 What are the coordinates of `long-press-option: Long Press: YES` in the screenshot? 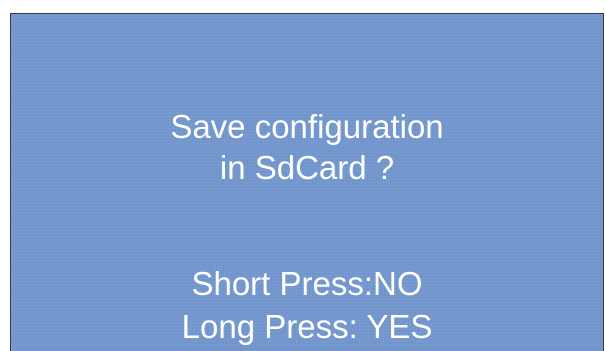 It's located at (307, 326).